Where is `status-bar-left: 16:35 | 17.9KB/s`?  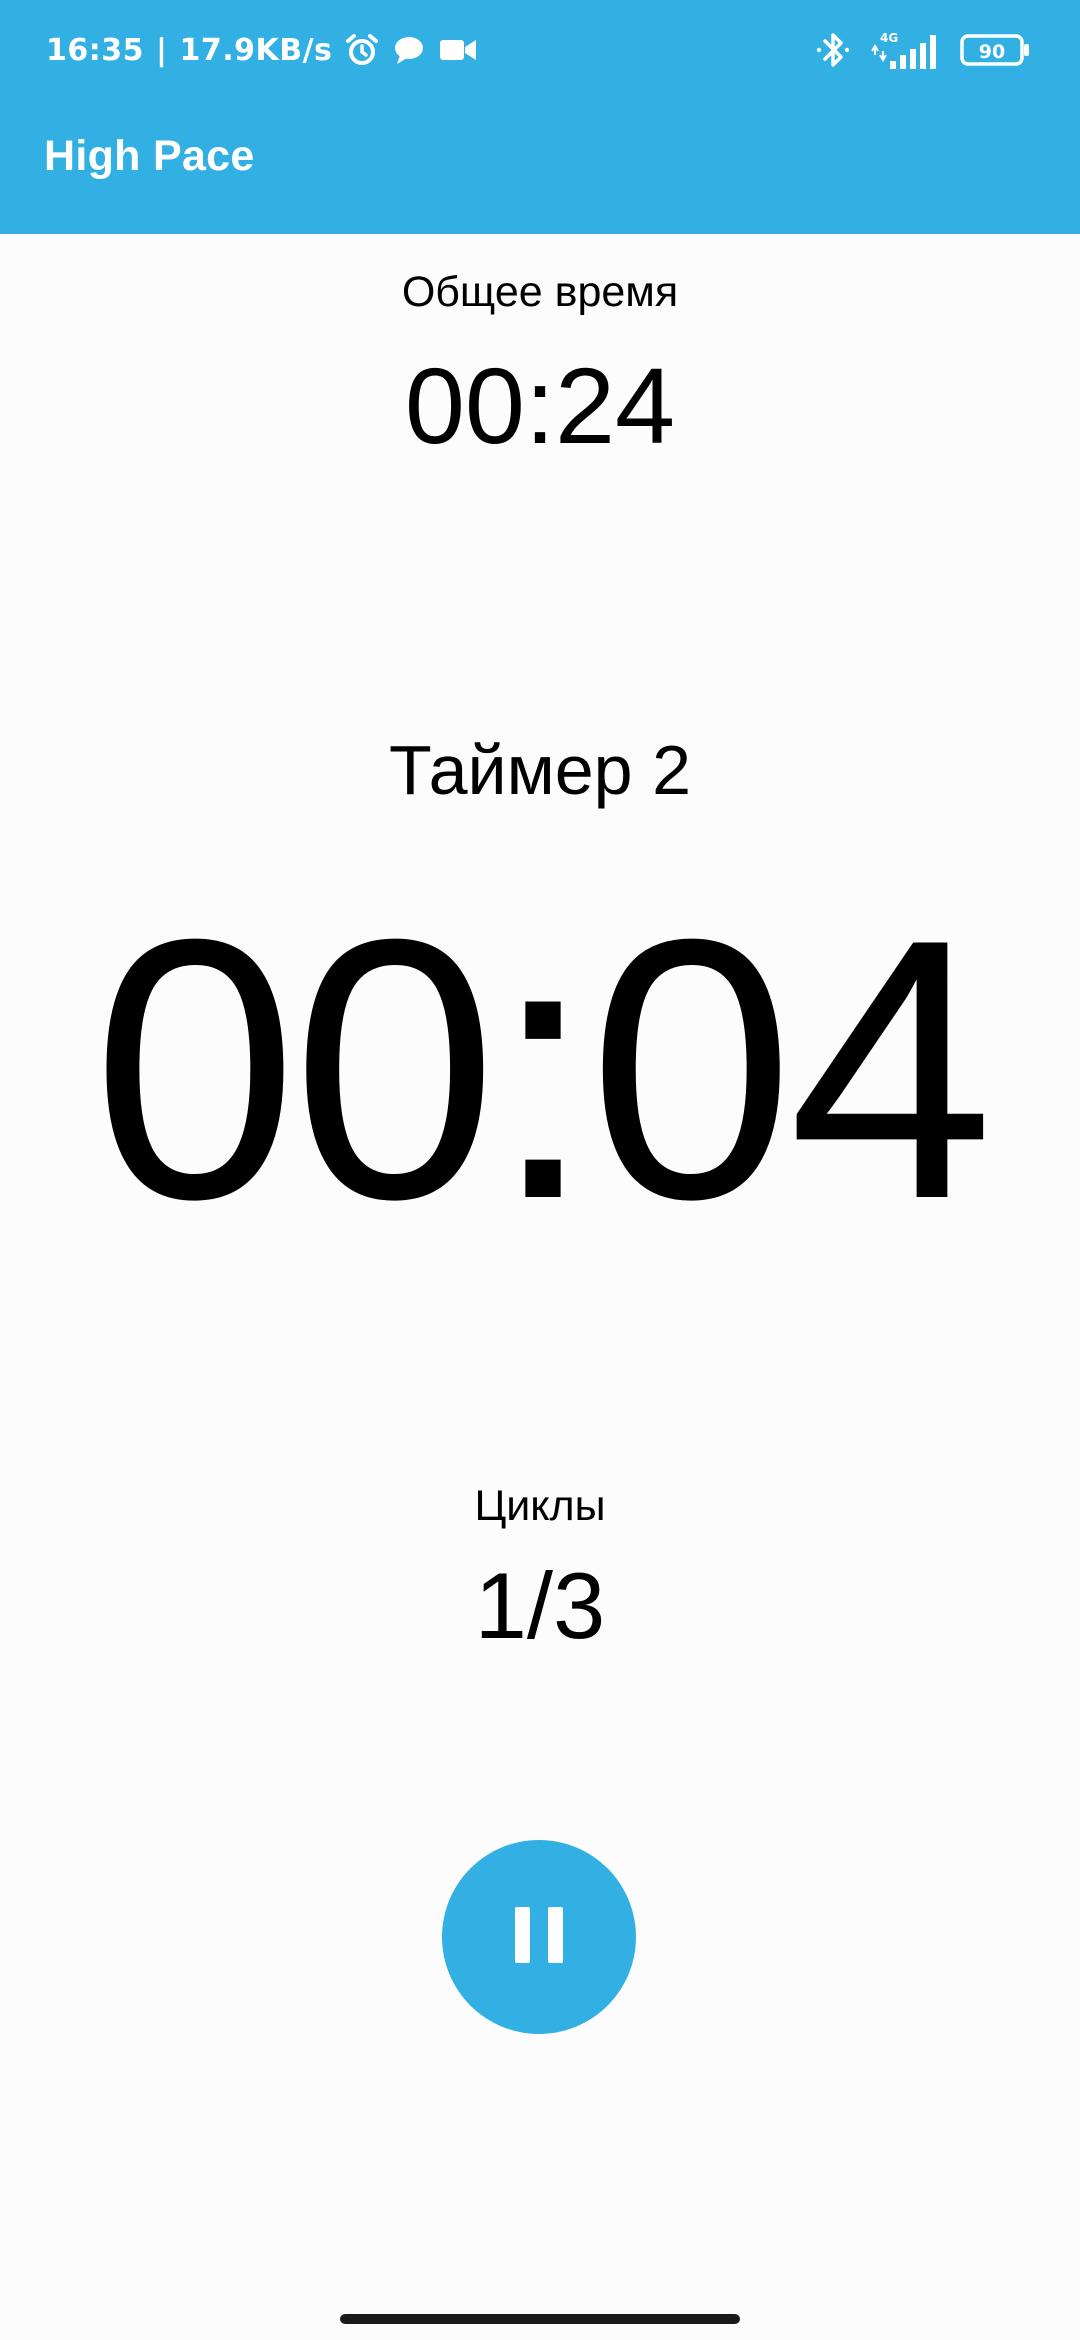
status-bar-left: 16:35 | 17.9KB/s is located at coordinates (262, 50).